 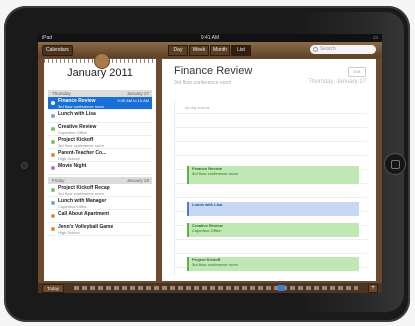 I want to click on list-item: Parent-Teacher Co... High School, so click(x=100, y=155).